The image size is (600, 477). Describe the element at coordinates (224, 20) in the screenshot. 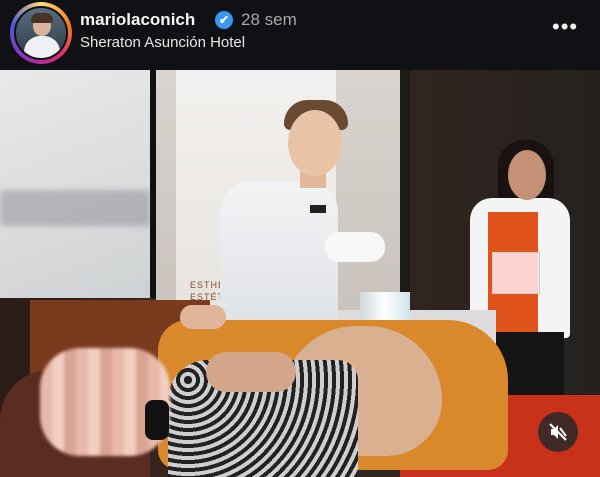

I see `verified-badge-icon: ✔` at that location.